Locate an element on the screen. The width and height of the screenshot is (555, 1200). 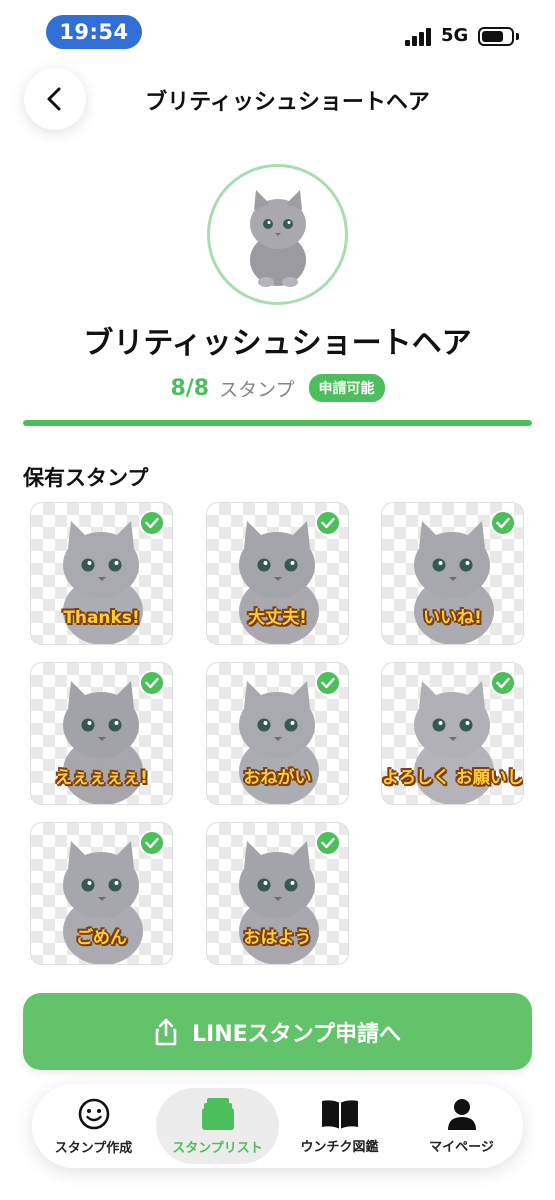
stamp-caption: ごめん is located at coordinates (101, 938).